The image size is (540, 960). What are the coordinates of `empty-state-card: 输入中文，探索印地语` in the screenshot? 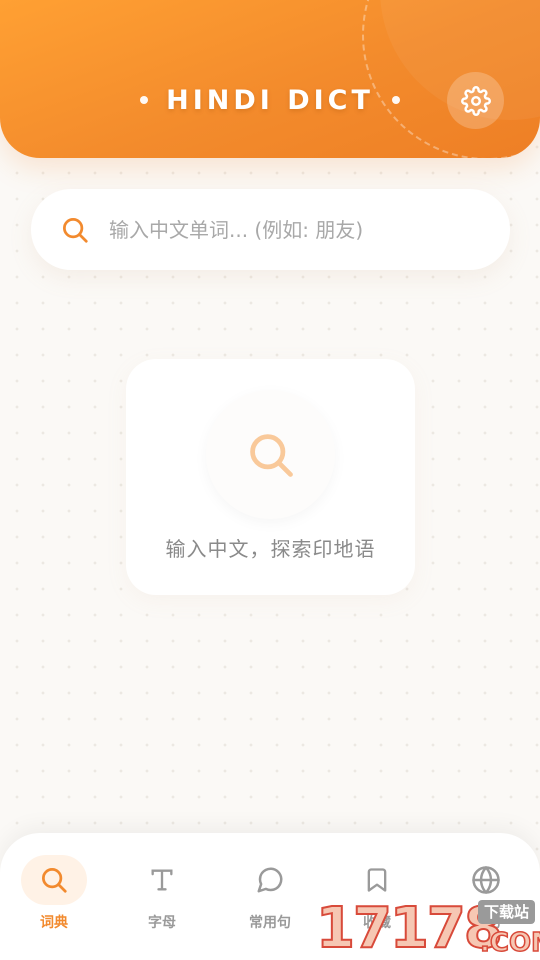 It's located at (270, 477).